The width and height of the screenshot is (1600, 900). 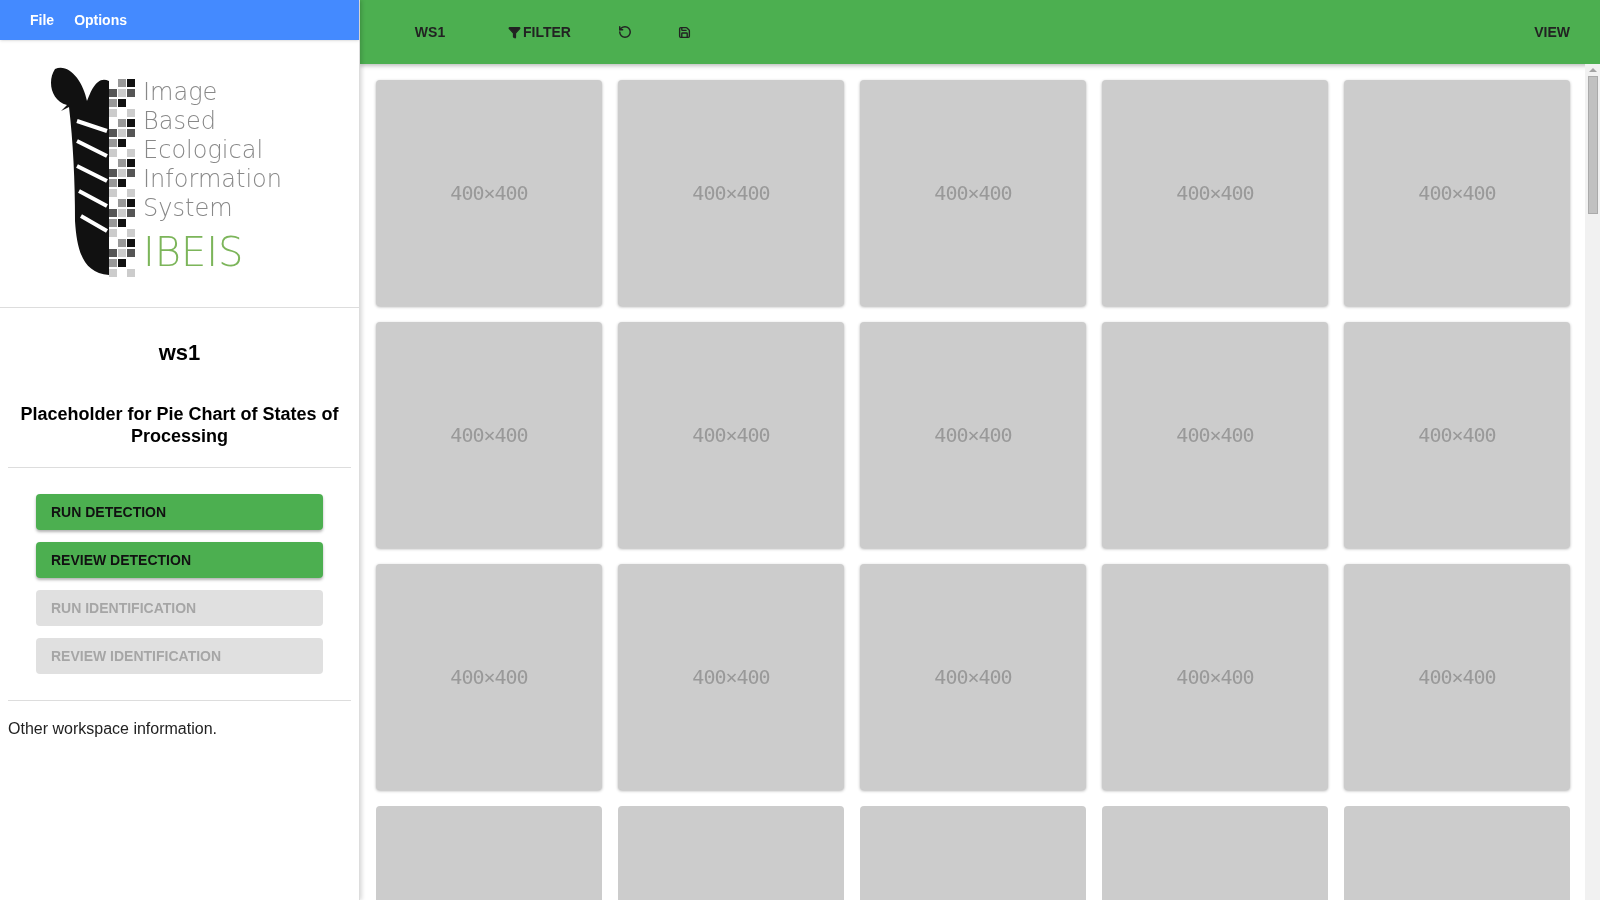 What do you see at coordinates (112, 729) in the screenshot?
I see `workspace-info: Other workspace information.` at bounding box center [112, 729].